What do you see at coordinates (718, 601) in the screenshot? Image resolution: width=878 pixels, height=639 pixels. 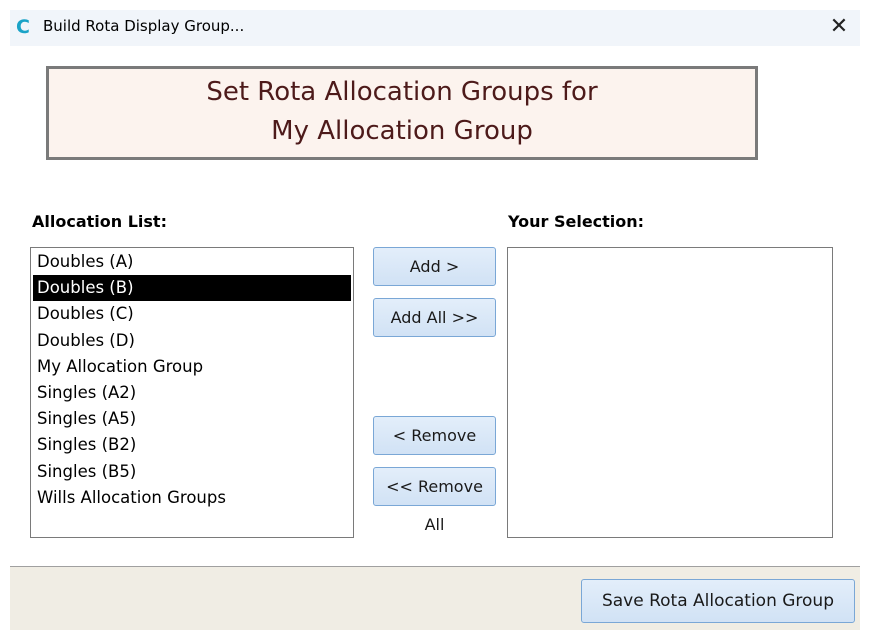 I see `save-rota-allocation-group-button: Save Rota Allocation Group` at bounding box center [718, 601].